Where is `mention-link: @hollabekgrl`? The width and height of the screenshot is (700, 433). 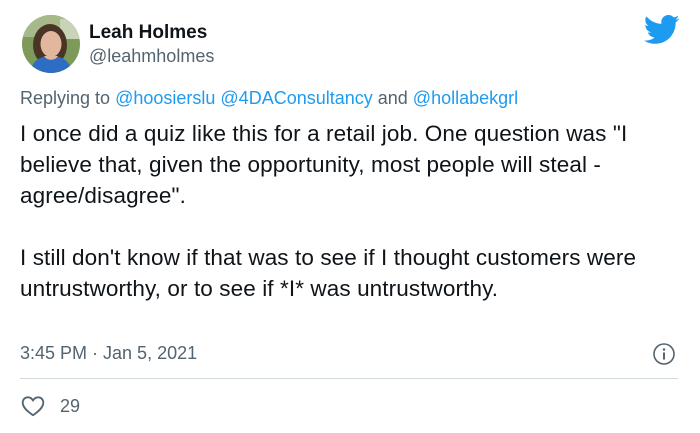 mention-link: @hollabekgrl is located at coordinates (465, 98).